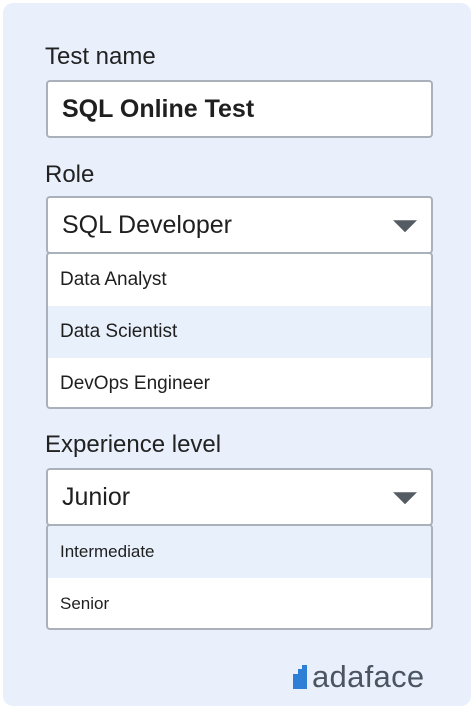 The image size is (474, 709). What do you see at coordinates (368, 676) in the screenshot?
I see `brand-name: adaface` at bounding box center [368, 676].